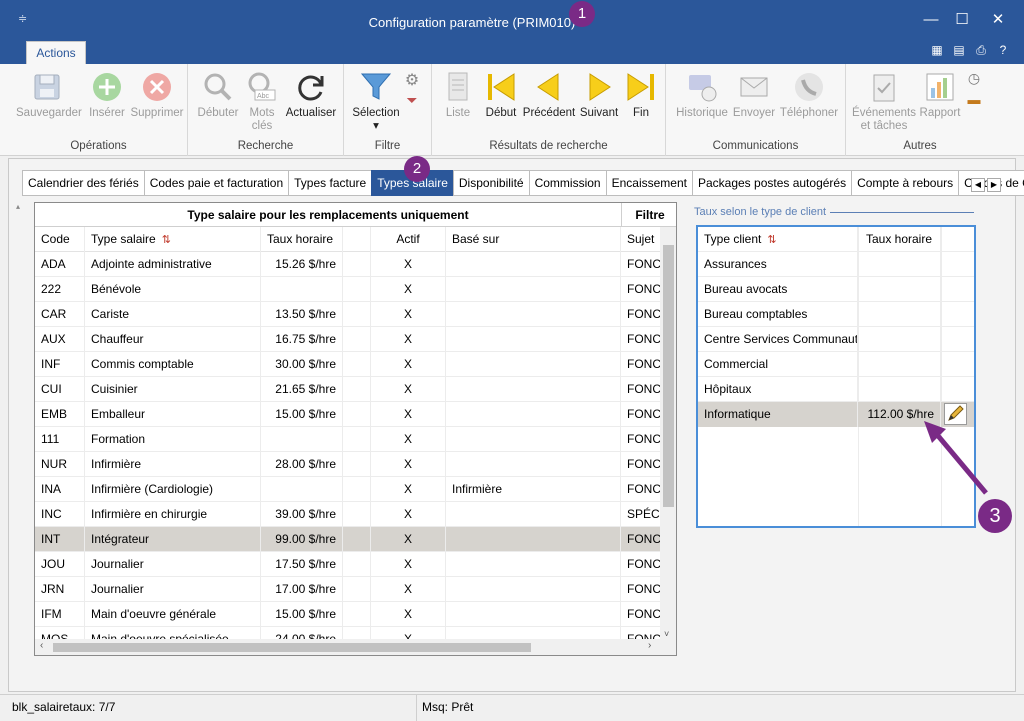 This screenshot has width=1024, height=721. What do you see at coordinates (899, 239) in the screenshot?
I see `col-client-taux: Taux horaire` at bounding box center [899, 239].